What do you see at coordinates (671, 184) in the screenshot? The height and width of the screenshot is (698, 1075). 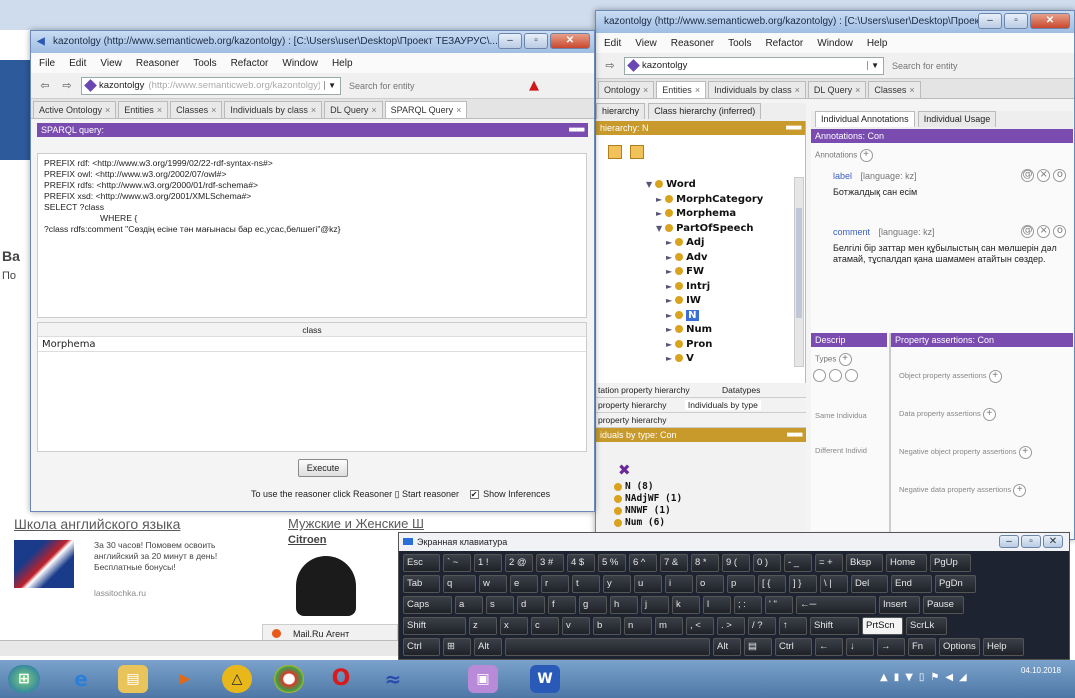 I see `tree-item-word: ▼ Word` at bounding box center [671, 184].